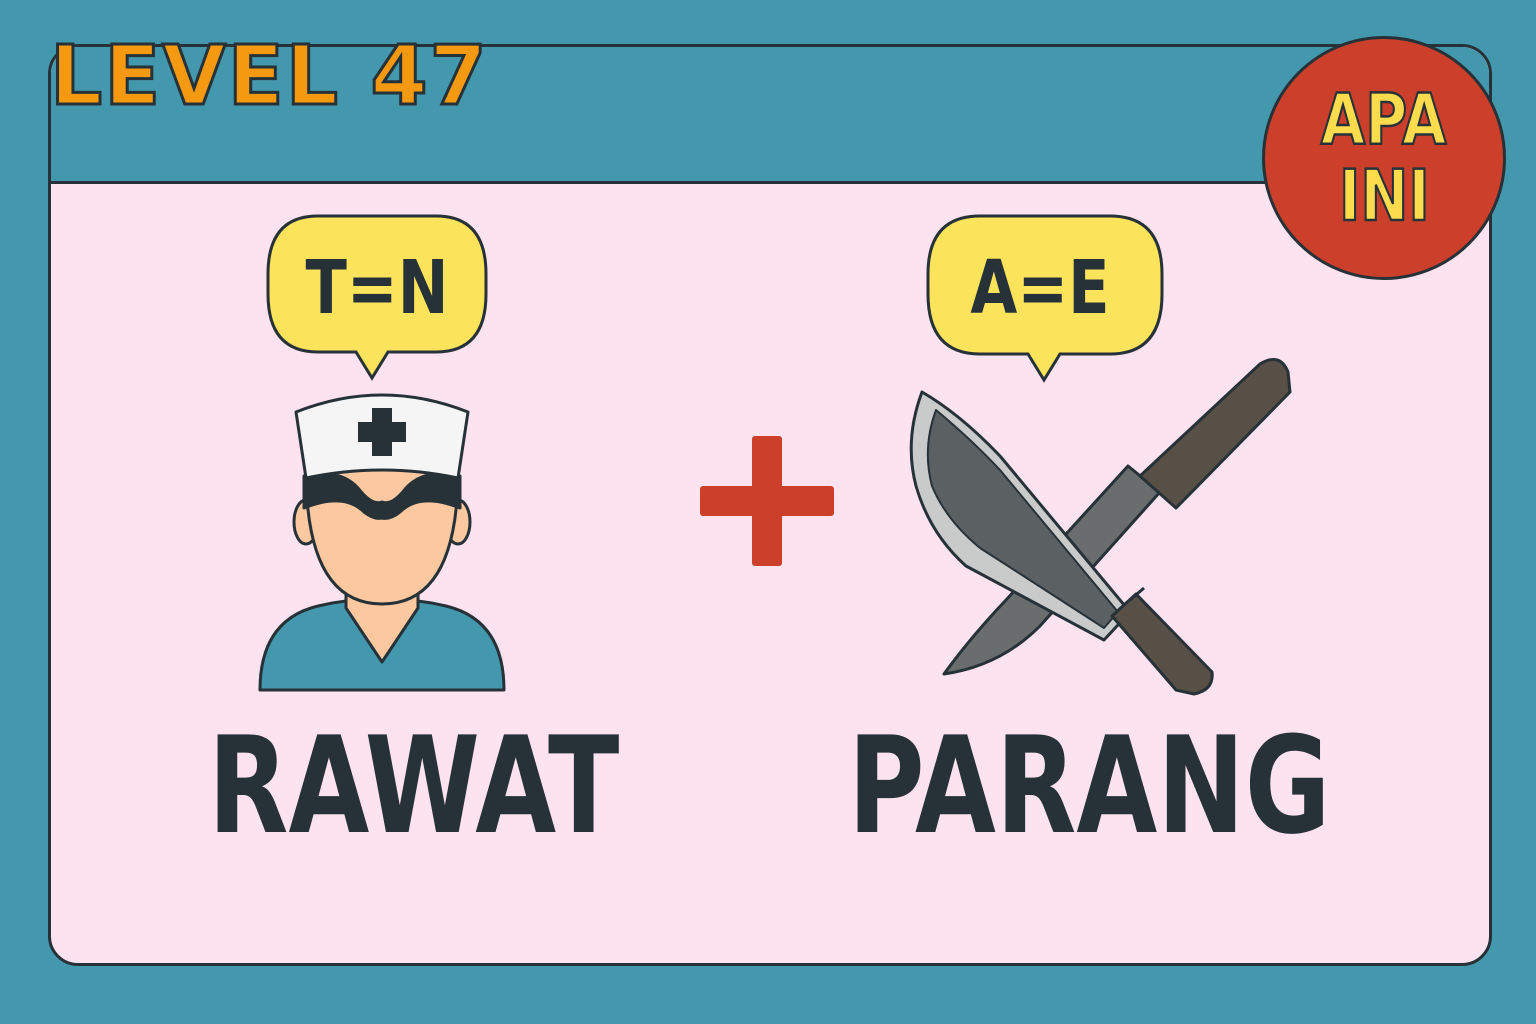 The image size is (1536, 1024). I want to click on clue-word-right: PARANG, so click(1089, 786).